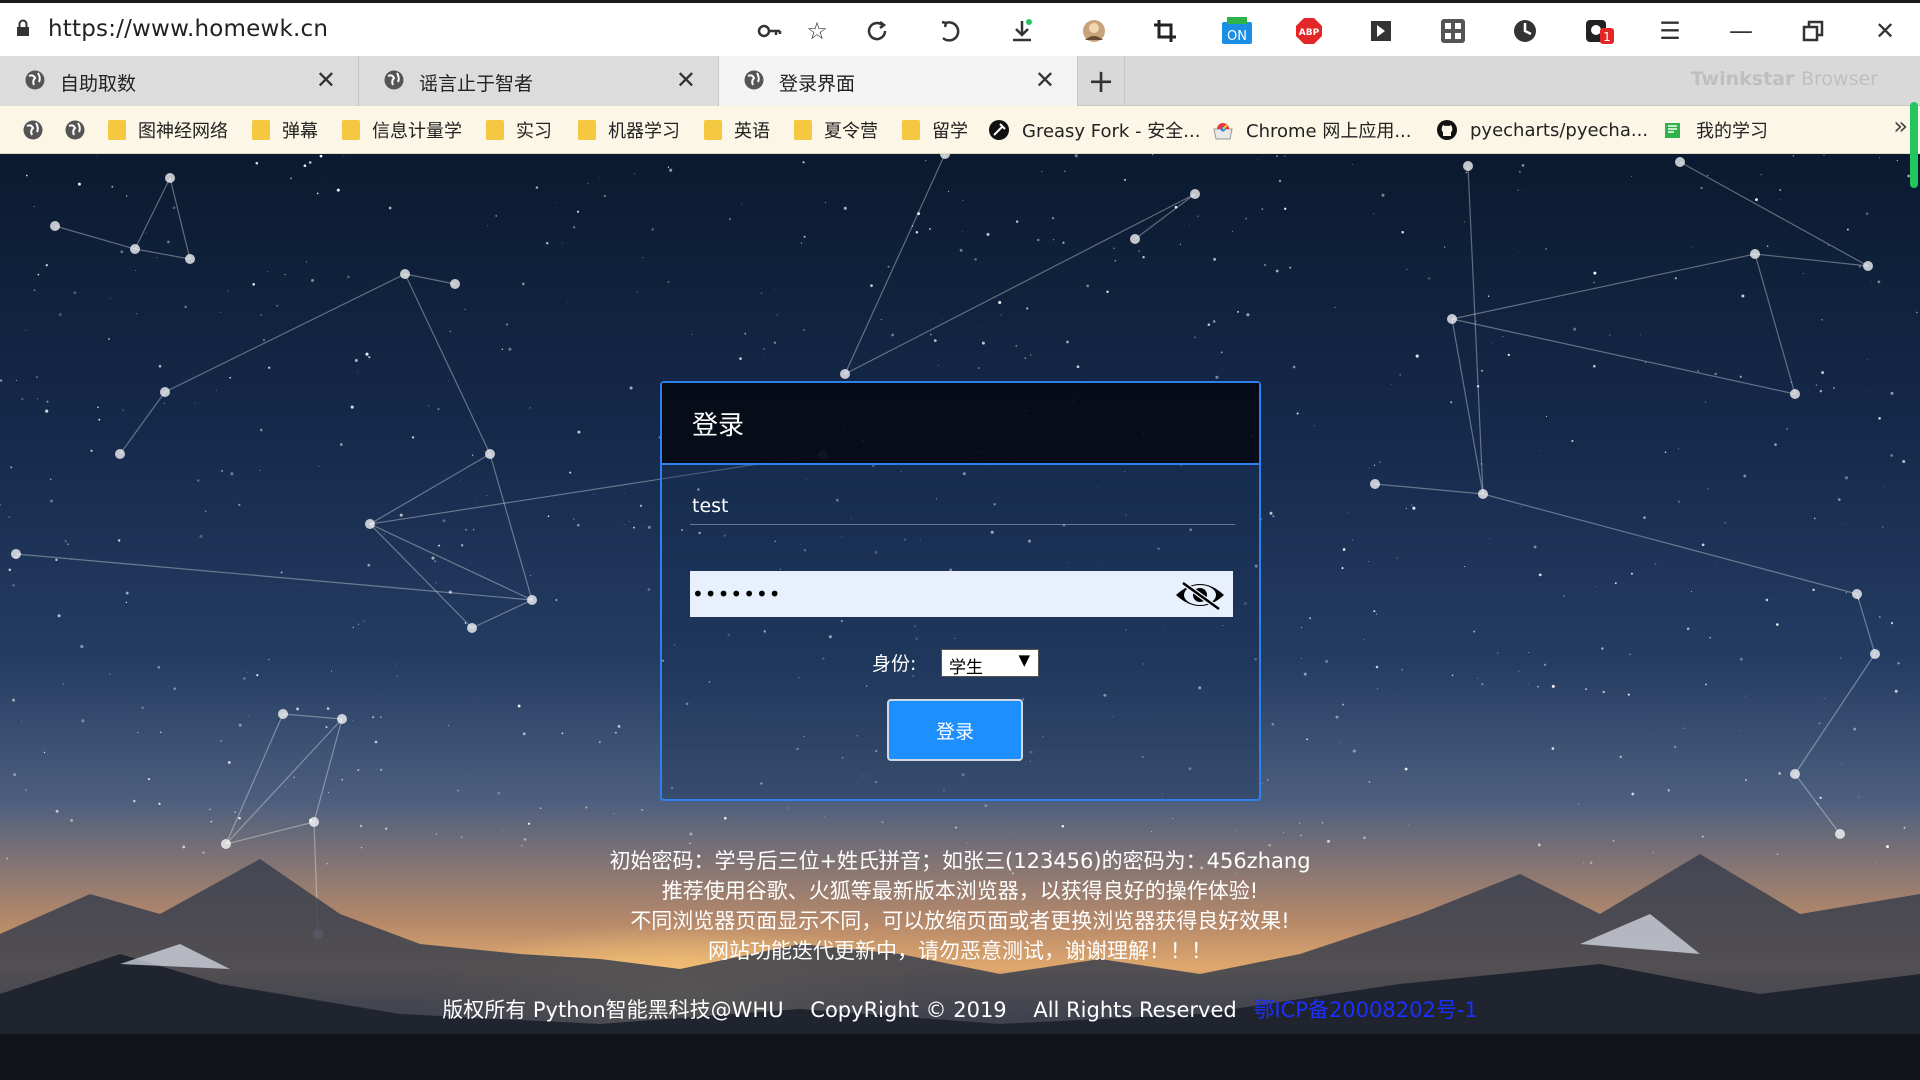  What do you see at coordinates (769, 31) in the screenshot?
I see `key-icon` at bounding box center [769, 31].